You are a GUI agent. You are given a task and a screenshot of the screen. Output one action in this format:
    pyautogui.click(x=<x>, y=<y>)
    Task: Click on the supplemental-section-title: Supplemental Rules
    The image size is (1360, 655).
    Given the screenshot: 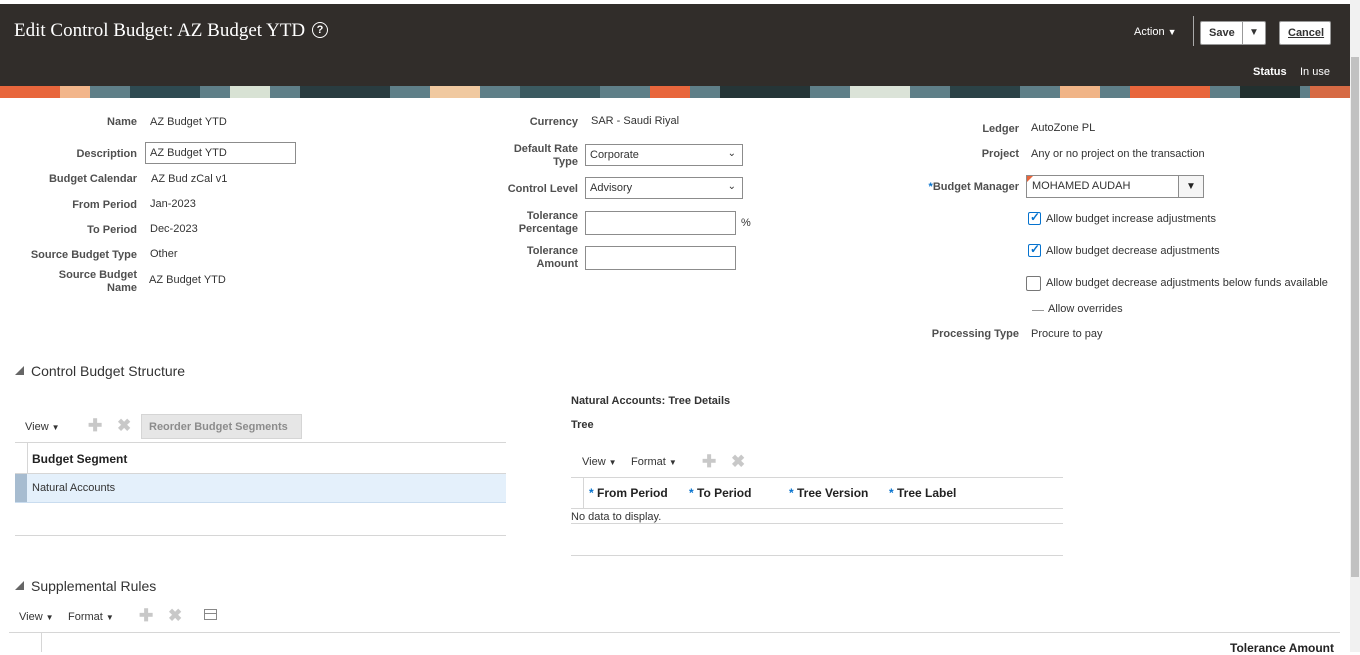 What is the action you would take?
    pyautogui.click(x=93, y=586)
    